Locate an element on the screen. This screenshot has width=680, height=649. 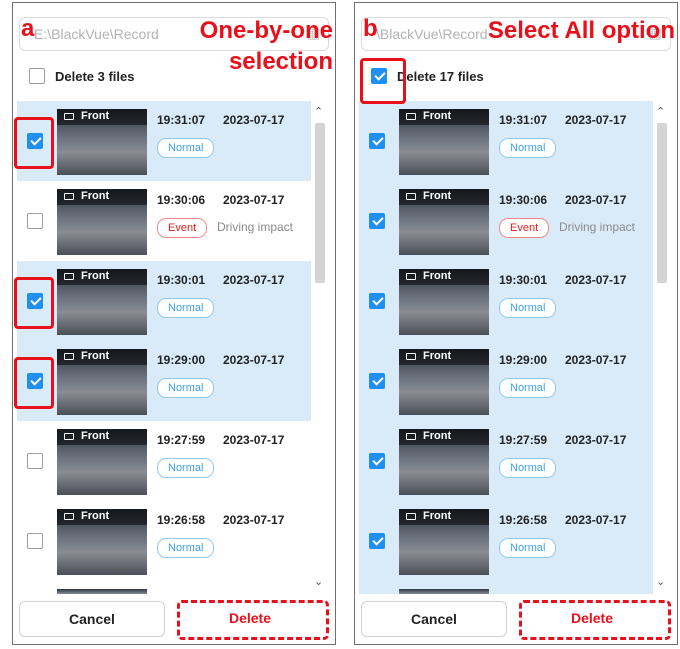
select-all-checkbox is located at coordinates (37, 76).